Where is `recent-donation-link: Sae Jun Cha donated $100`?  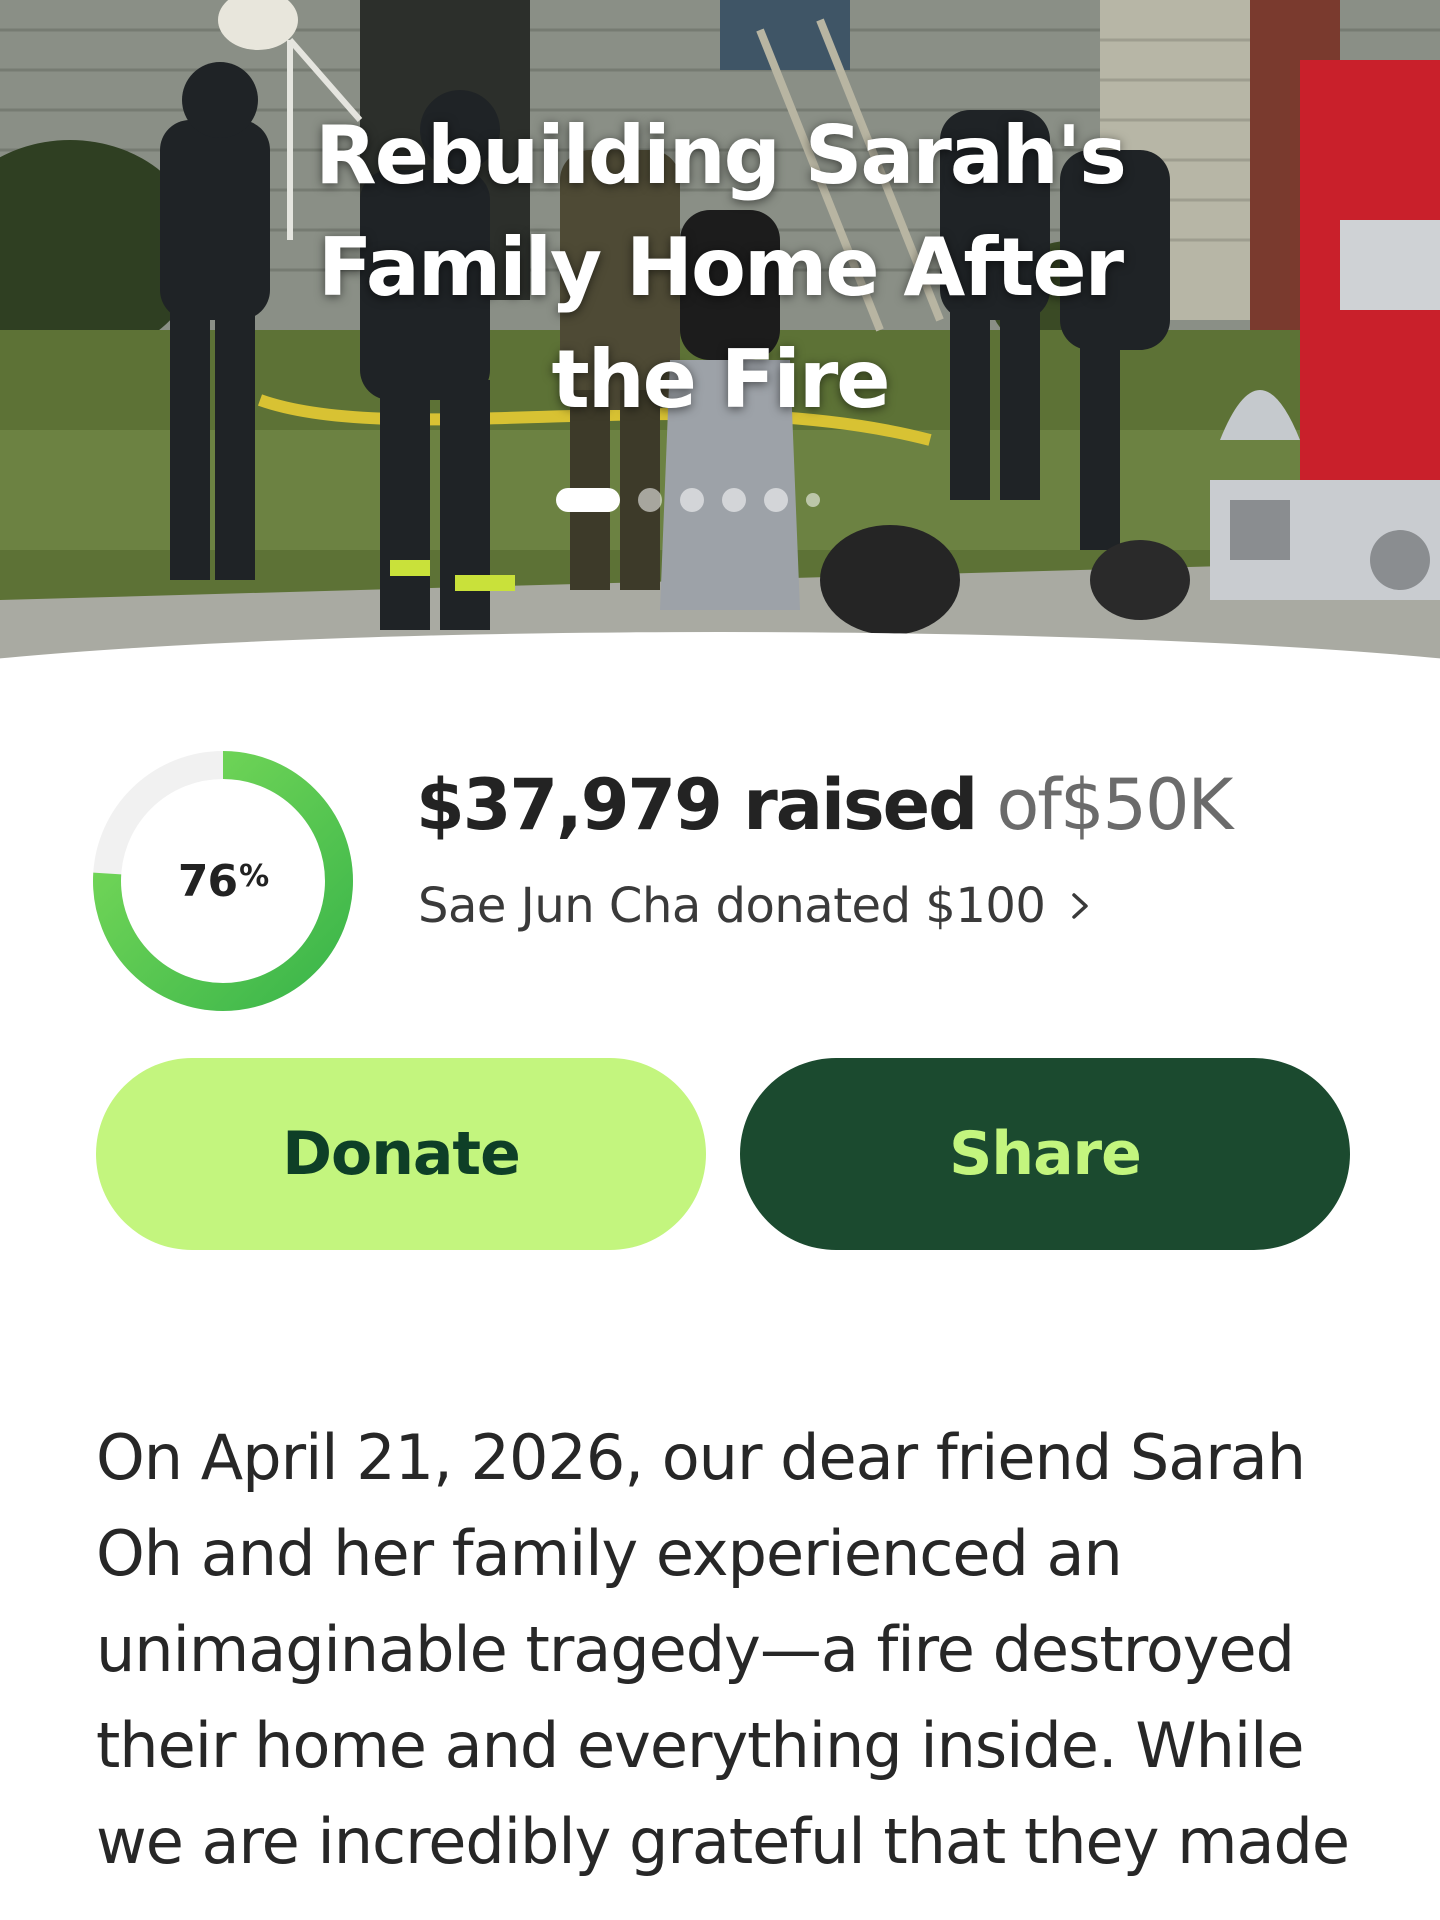 recent-donation-link: Sae Jun Cha donated $100 is located at coordinates (756, 906).